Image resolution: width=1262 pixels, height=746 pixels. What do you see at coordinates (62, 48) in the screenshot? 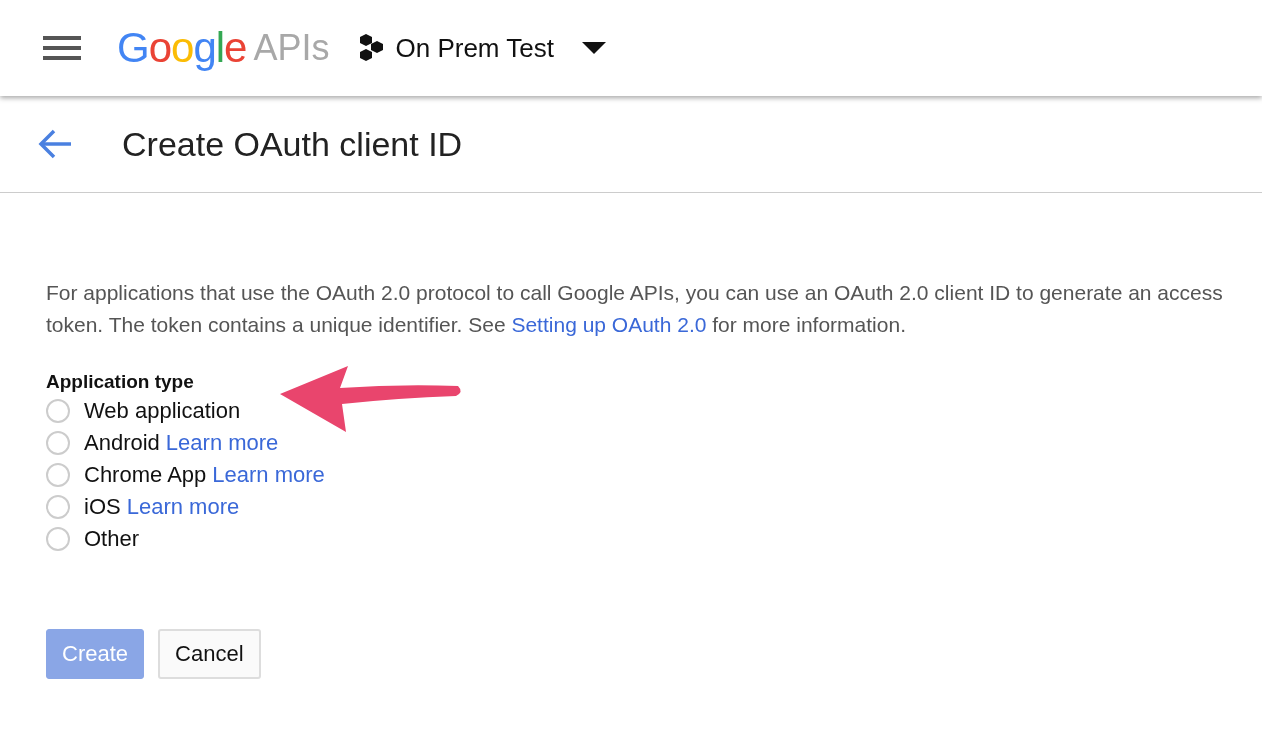
I see `menu-icon` at bounding box center [62, 48].